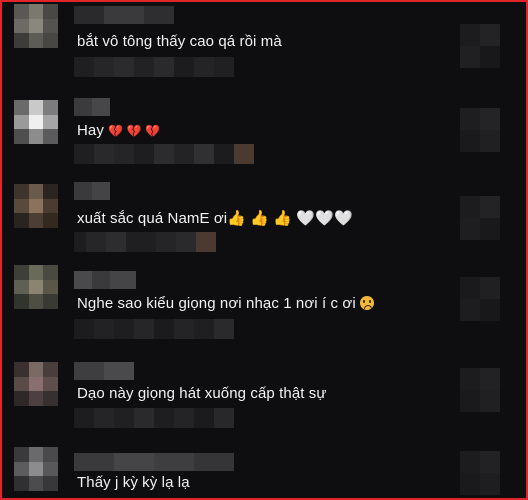  I want to click on comment-text: Thấy j kỳ kỳ lạ lạ, so click(133, 482).